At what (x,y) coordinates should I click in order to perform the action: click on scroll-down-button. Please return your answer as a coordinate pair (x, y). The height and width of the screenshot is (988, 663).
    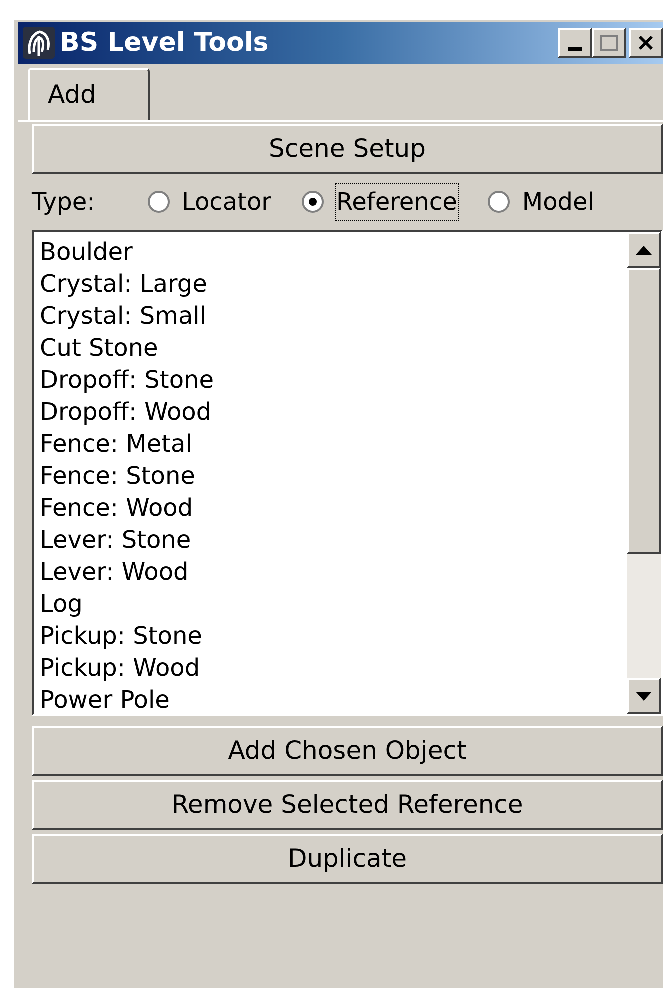
    Looking at the image, I should click on (644, 696).